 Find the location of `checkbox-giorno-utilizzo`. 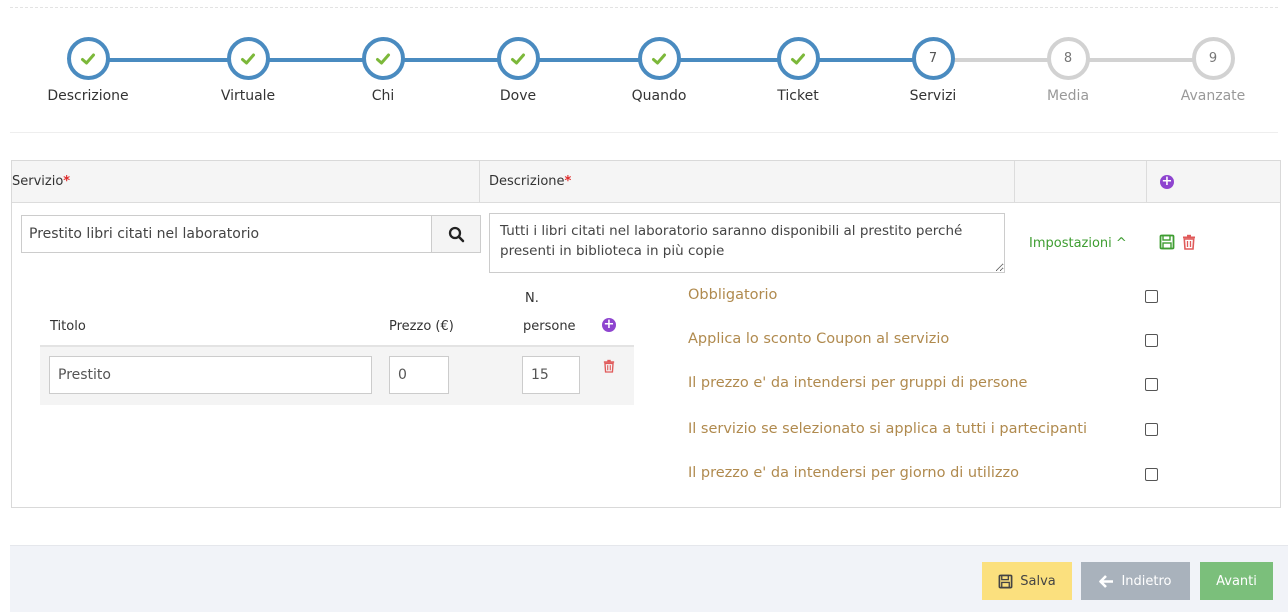

checkbox-giorno-utilizzo is located at coordinates (1151, 474).